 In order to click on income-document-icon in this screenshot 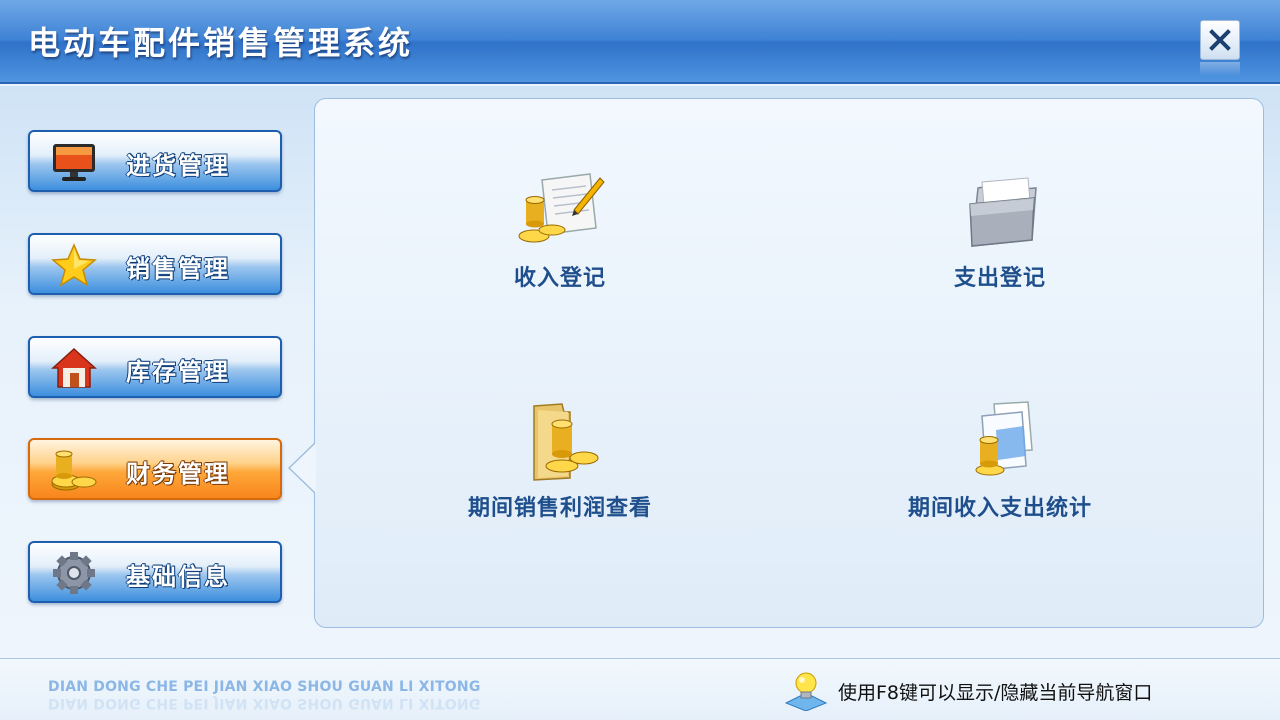, I will do `click(561, 208)`.